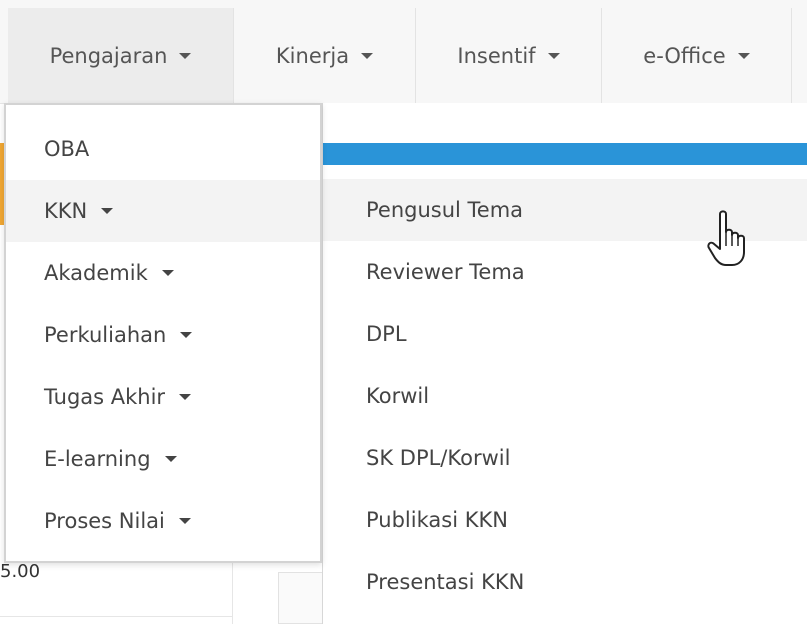 The height and width of the screenshot is (624, 807). What do you see at coordinates (565, 334) in the screenshot?
I see `submenu-item-dpl: DPL` at bounding box center [565, 334].